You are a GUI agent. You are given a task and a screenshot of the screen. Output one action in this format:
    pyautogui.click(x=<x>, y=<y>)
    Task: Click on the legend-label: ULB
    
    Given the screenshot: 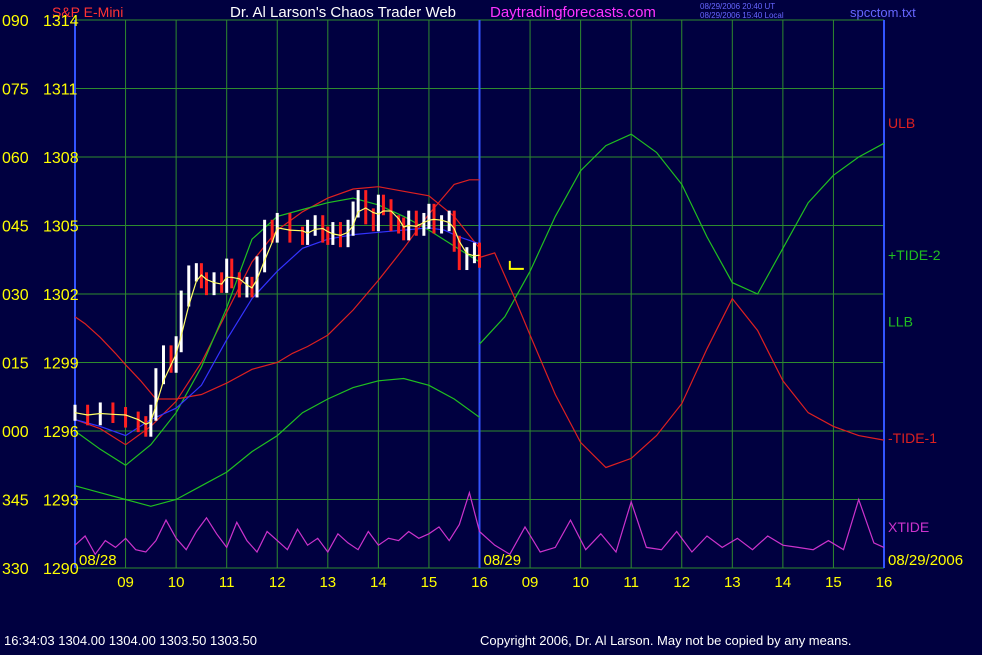 What is the action you would take?
    pyautogui.click(x=901, y=123)
    